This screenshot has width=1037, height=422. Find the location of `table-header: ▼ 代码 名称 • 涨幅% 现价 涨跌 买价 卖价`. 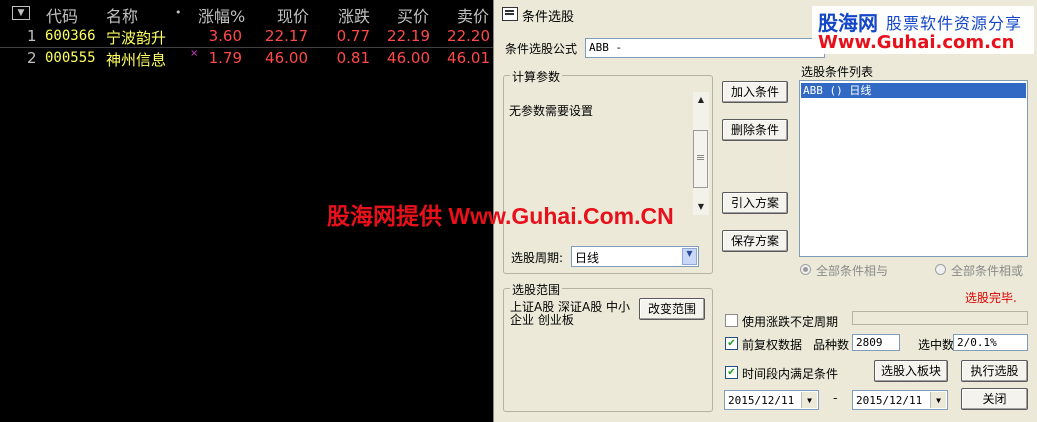

table-header: ▼ 代码 名称 • 涨幅% 现价 涨跌 买价 卖价 is located at coordinates (250, 13).